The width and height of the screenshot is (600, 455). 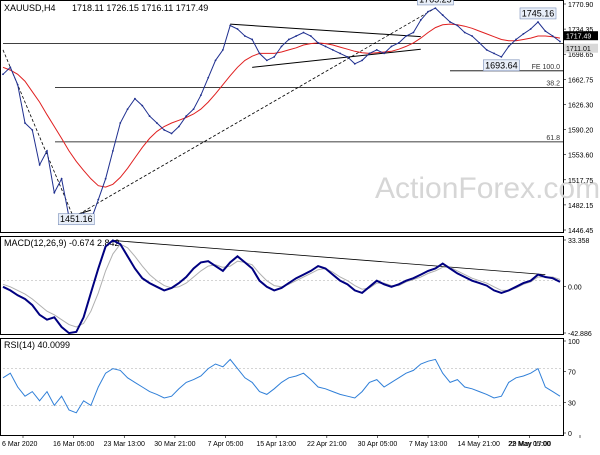 I want to click on x-tick-label: 6 Mar 2020, so click(x=20, y=444).